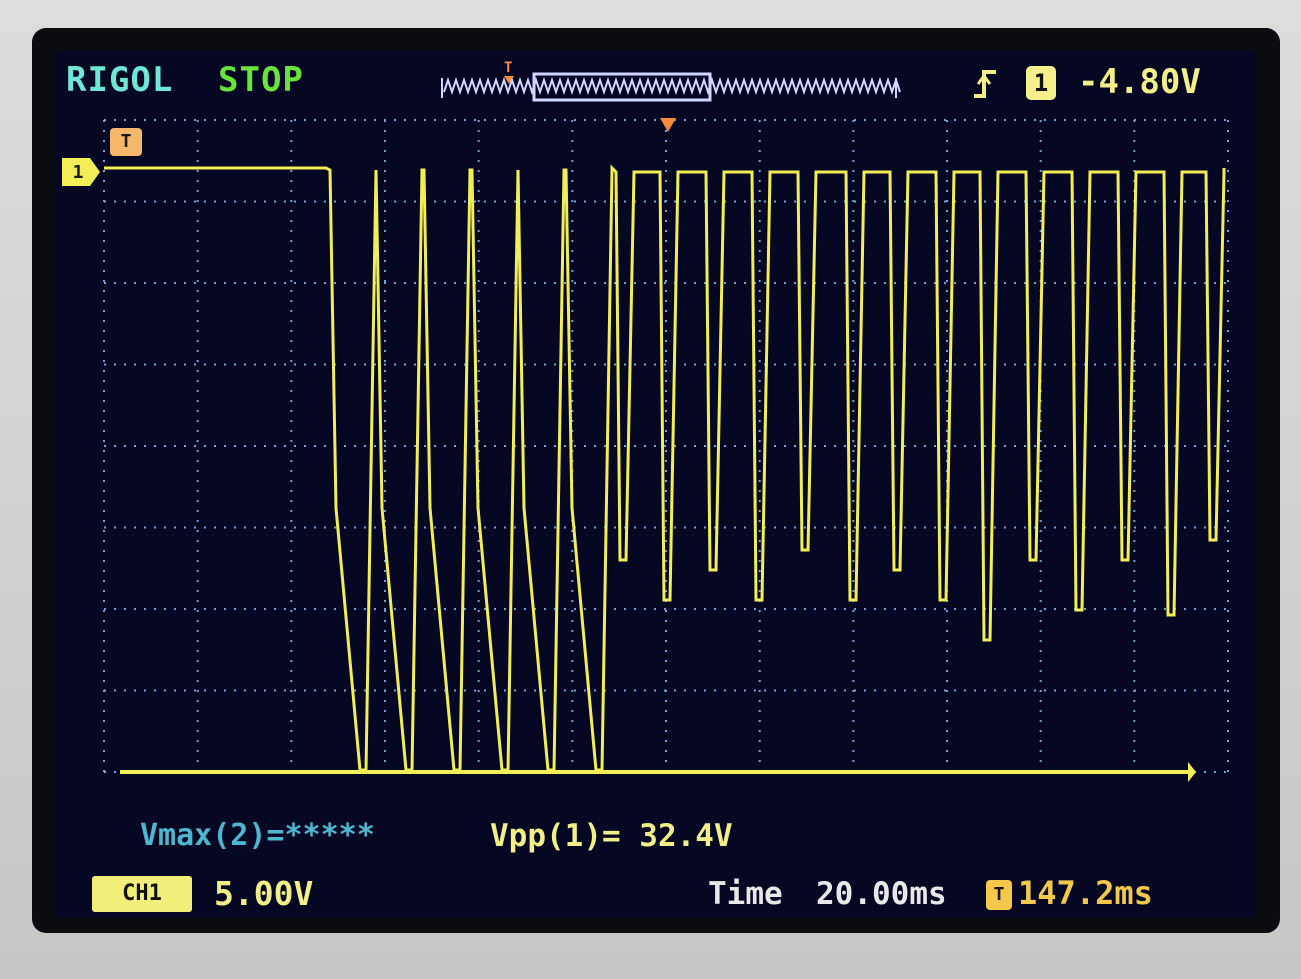 This screenshot has width=1301, height=979. I want to click on ch1-marker-label: 1, so click(78, 172).